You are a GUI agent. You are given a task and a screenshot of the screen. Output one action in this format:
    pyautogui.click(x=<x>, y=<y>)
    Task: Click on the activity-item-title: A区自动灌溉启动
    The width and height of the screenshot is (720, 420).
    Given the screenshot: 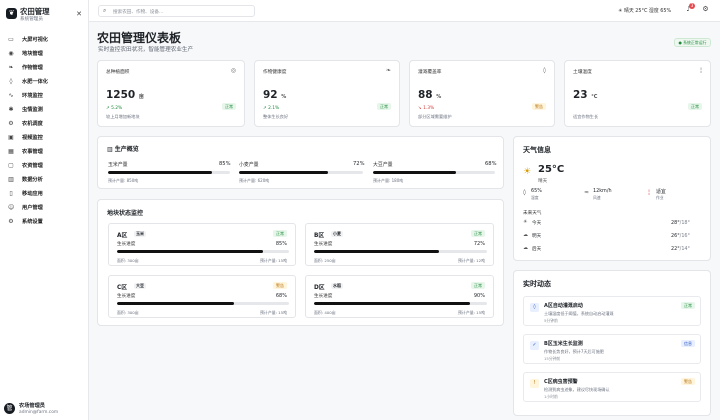 What is the action you would take?
    pyautogui.click(x=563, y=306)
    